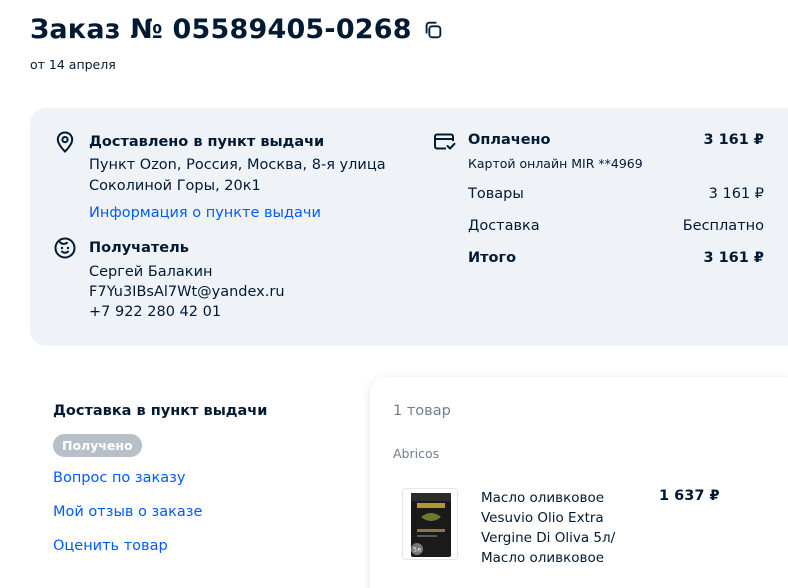 The height and width of the screenshot is (588, 788). I want to click on goods-row: Товары 3 161 ₽, so click(616, 194).